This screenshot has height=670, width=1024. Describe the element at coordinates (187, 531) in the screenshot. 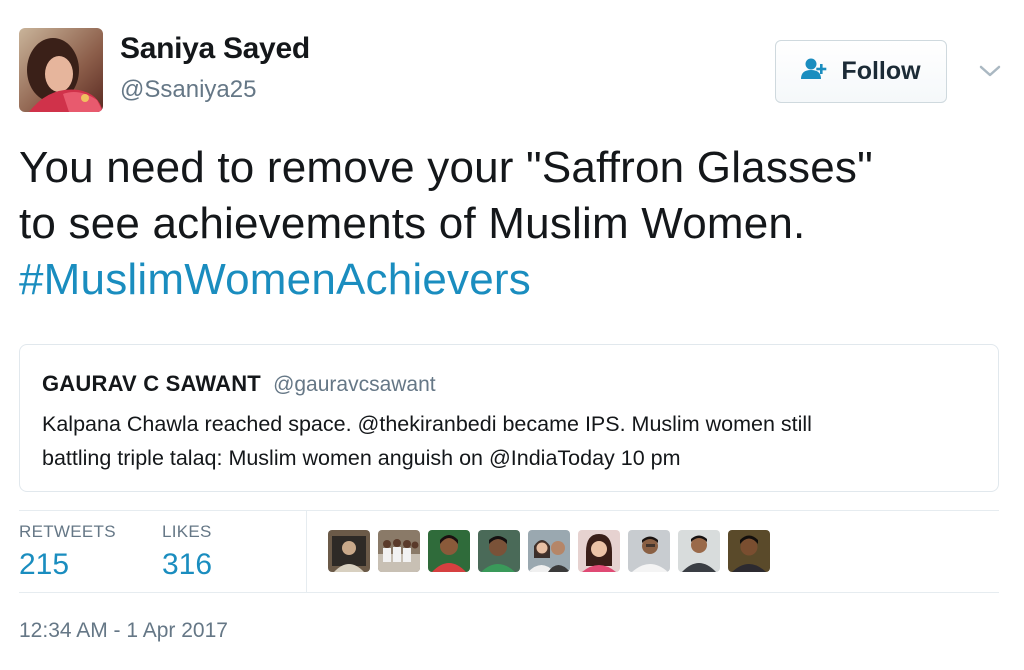

I see `likes-label: LIKES` at that location.